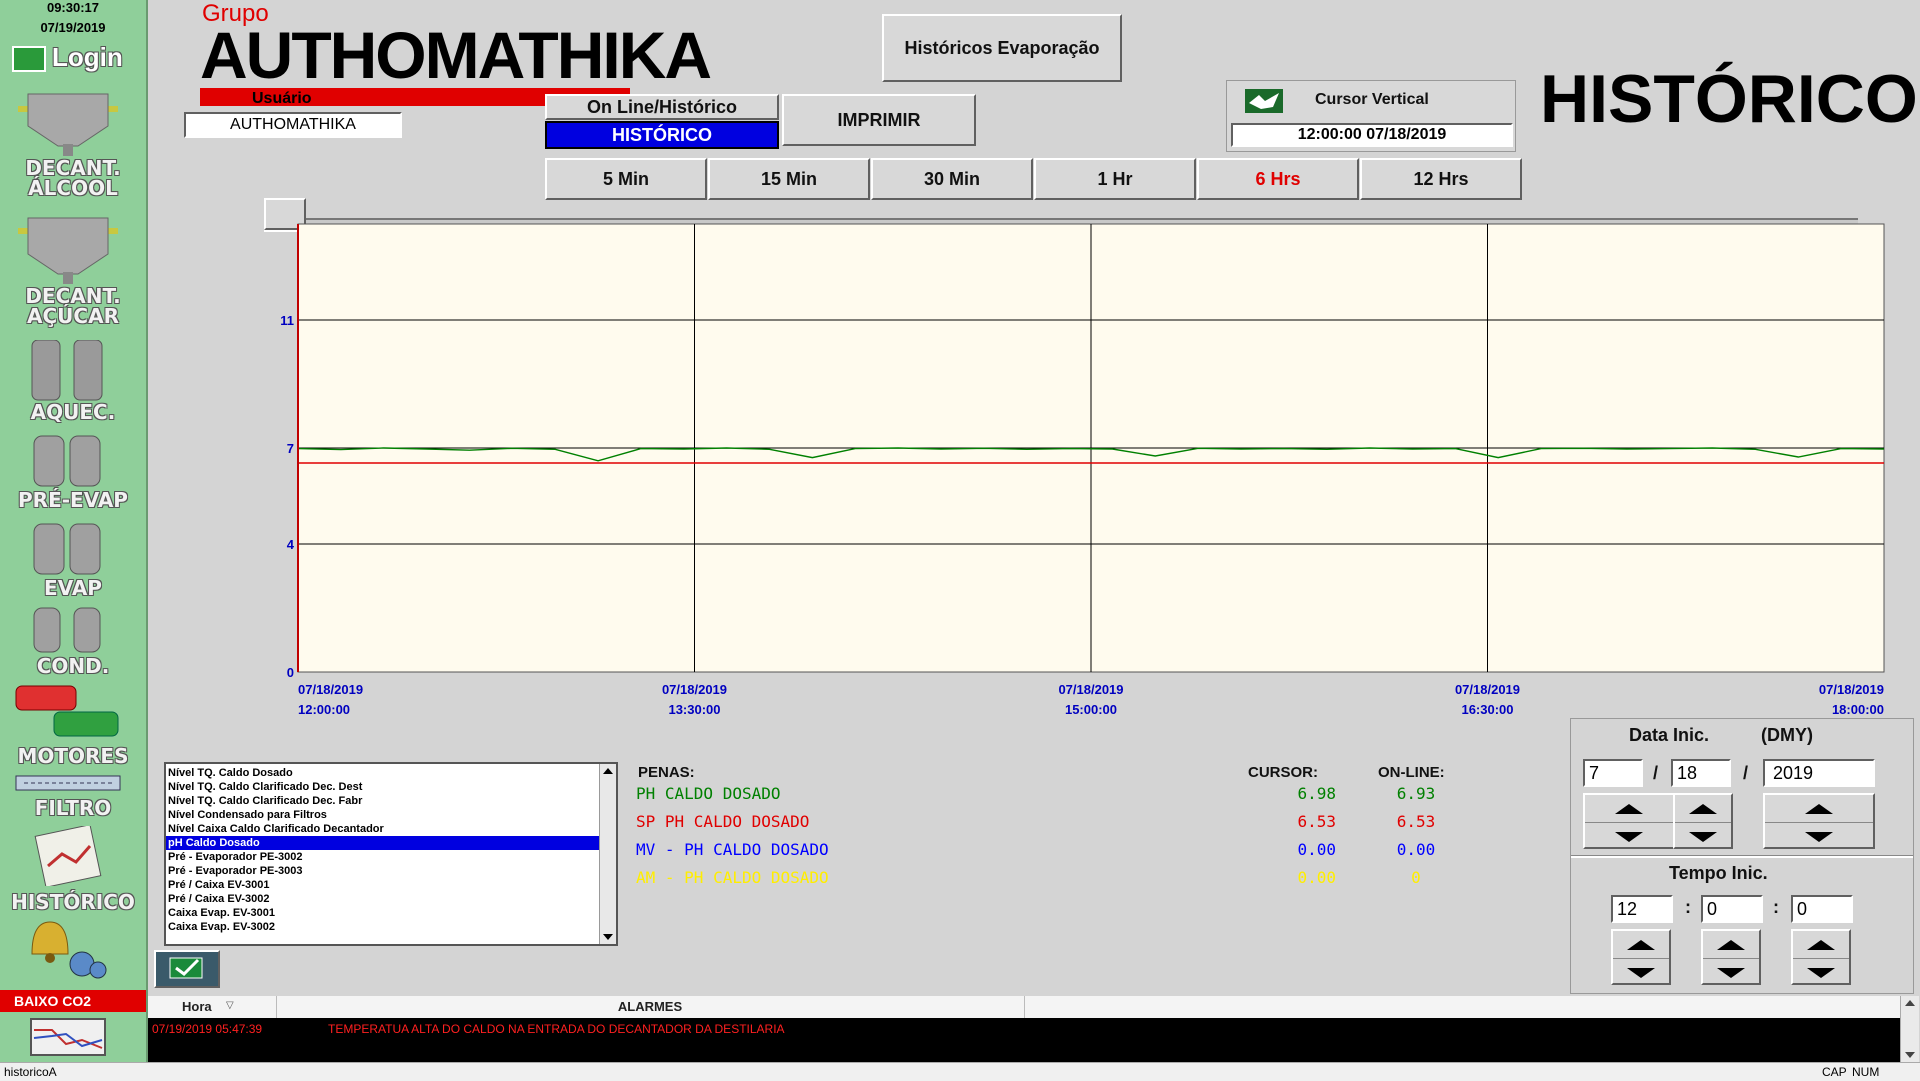 This screenshot has width=1920, height=1081. Describe the element at coordinates (383, 843) in the screenshot. I see `tag-list-item: pH Caldo Dosado` at that location.